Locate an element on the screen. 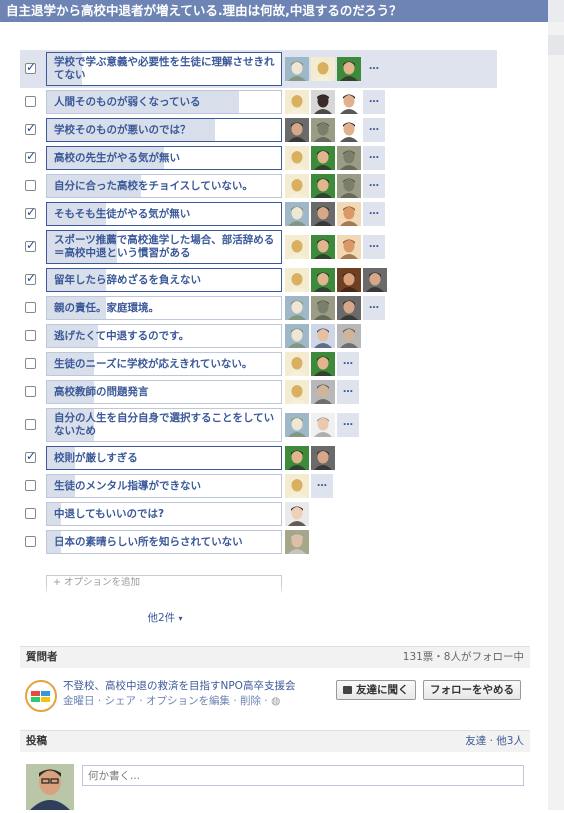 Image resolution: width=564 pixels, height=813 pixels. option-vote-bar: 生徒のニーズに学校が応えきれていない。 is located at coordinates (164, 364).